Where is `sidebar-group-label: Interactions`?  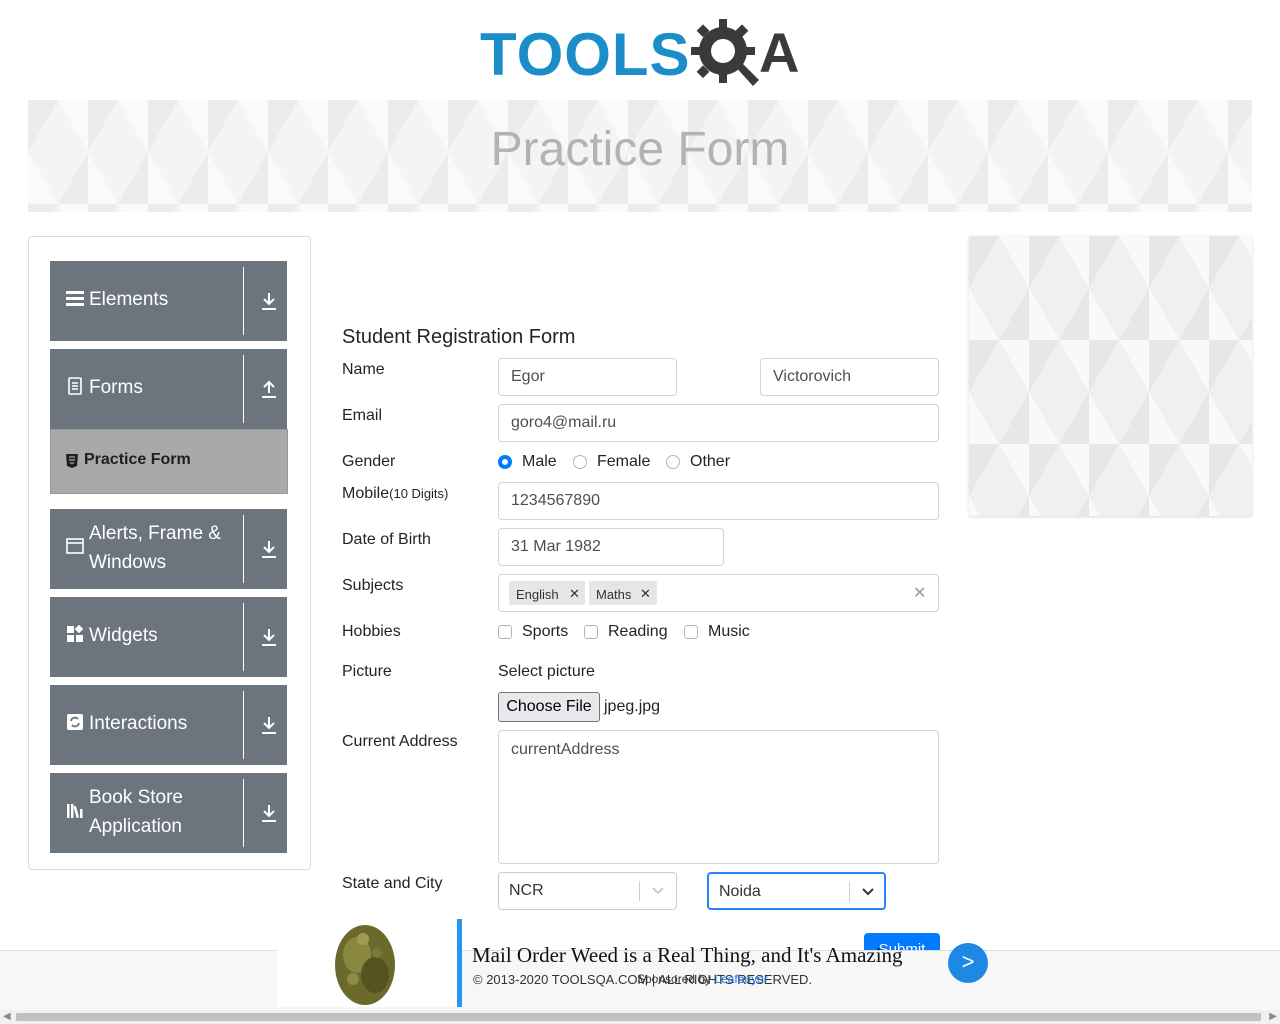
sidebar-group-label: Interactions is located at coordinates (138, 723).